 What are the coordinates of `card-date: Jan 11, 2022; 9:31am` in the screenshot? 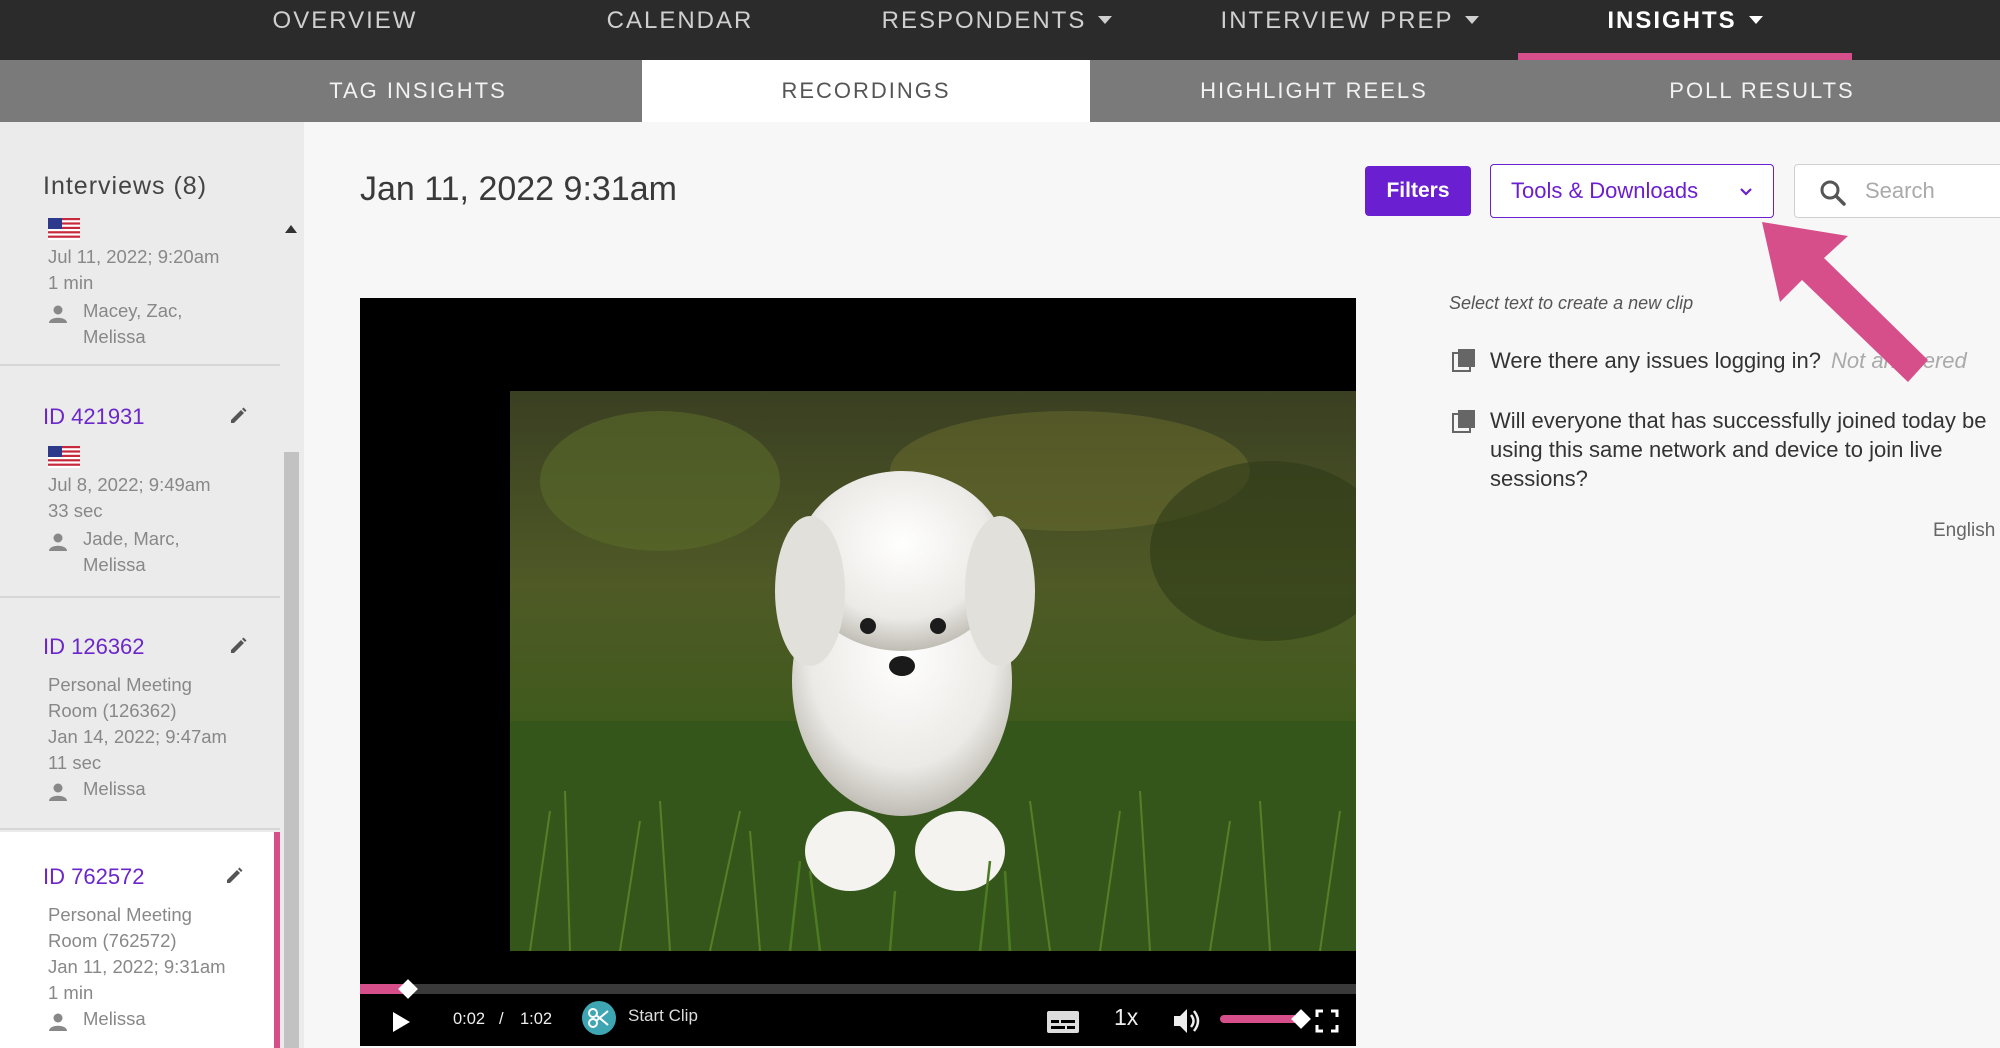 It's located at (137, 966).